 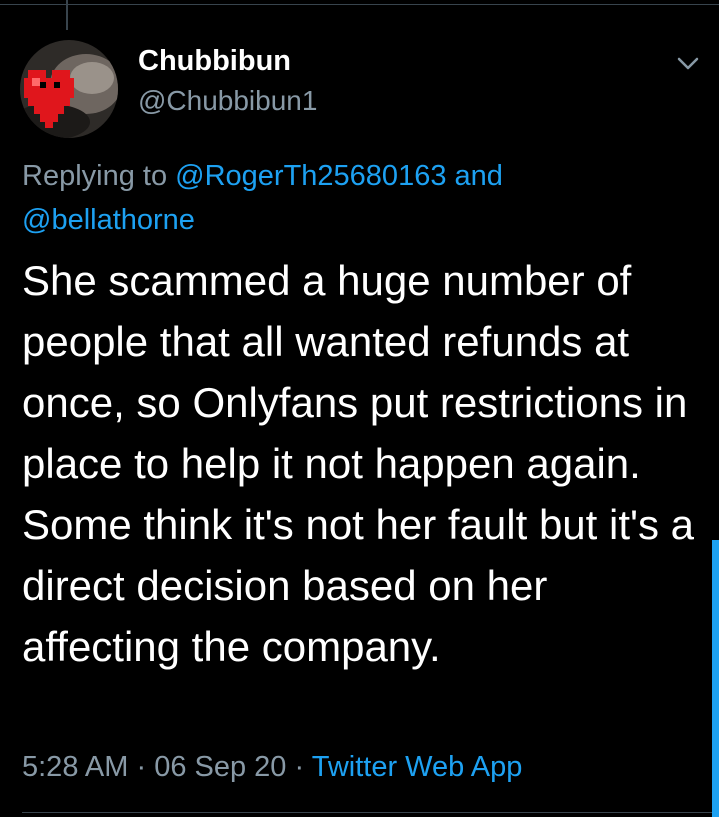 I want to click on user-names: Chubbibun @Chubbibun1, so click(x=227, y=81).